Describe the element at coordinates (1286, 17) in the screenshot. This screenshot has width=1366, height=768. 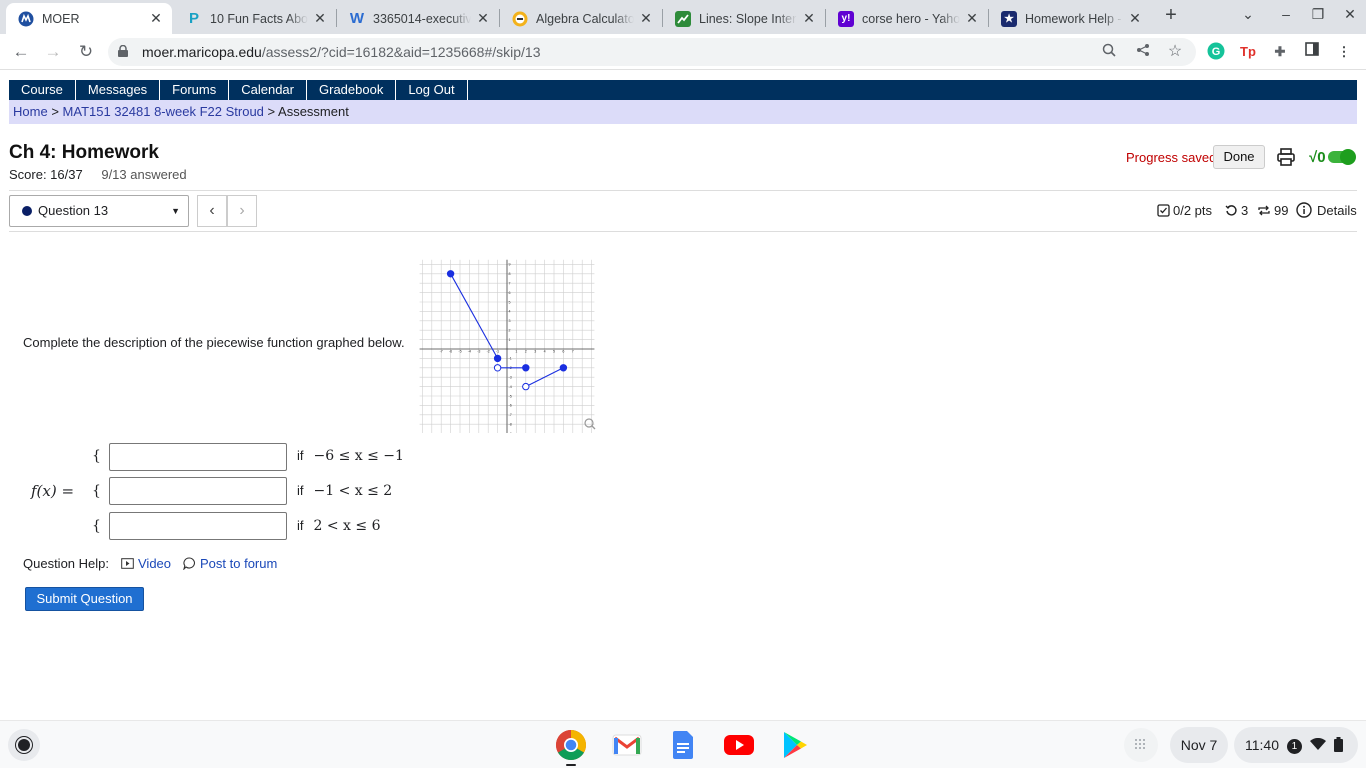
I see `minimize-window-icon: –` at that location.